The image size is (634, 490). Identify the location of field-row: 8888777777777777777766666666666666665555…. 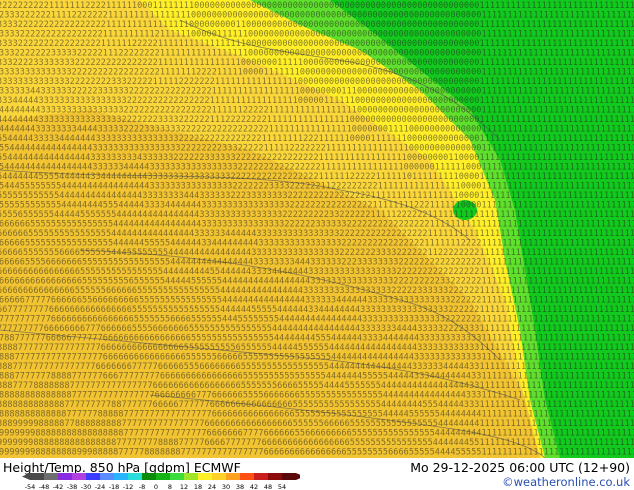
(317, 348).